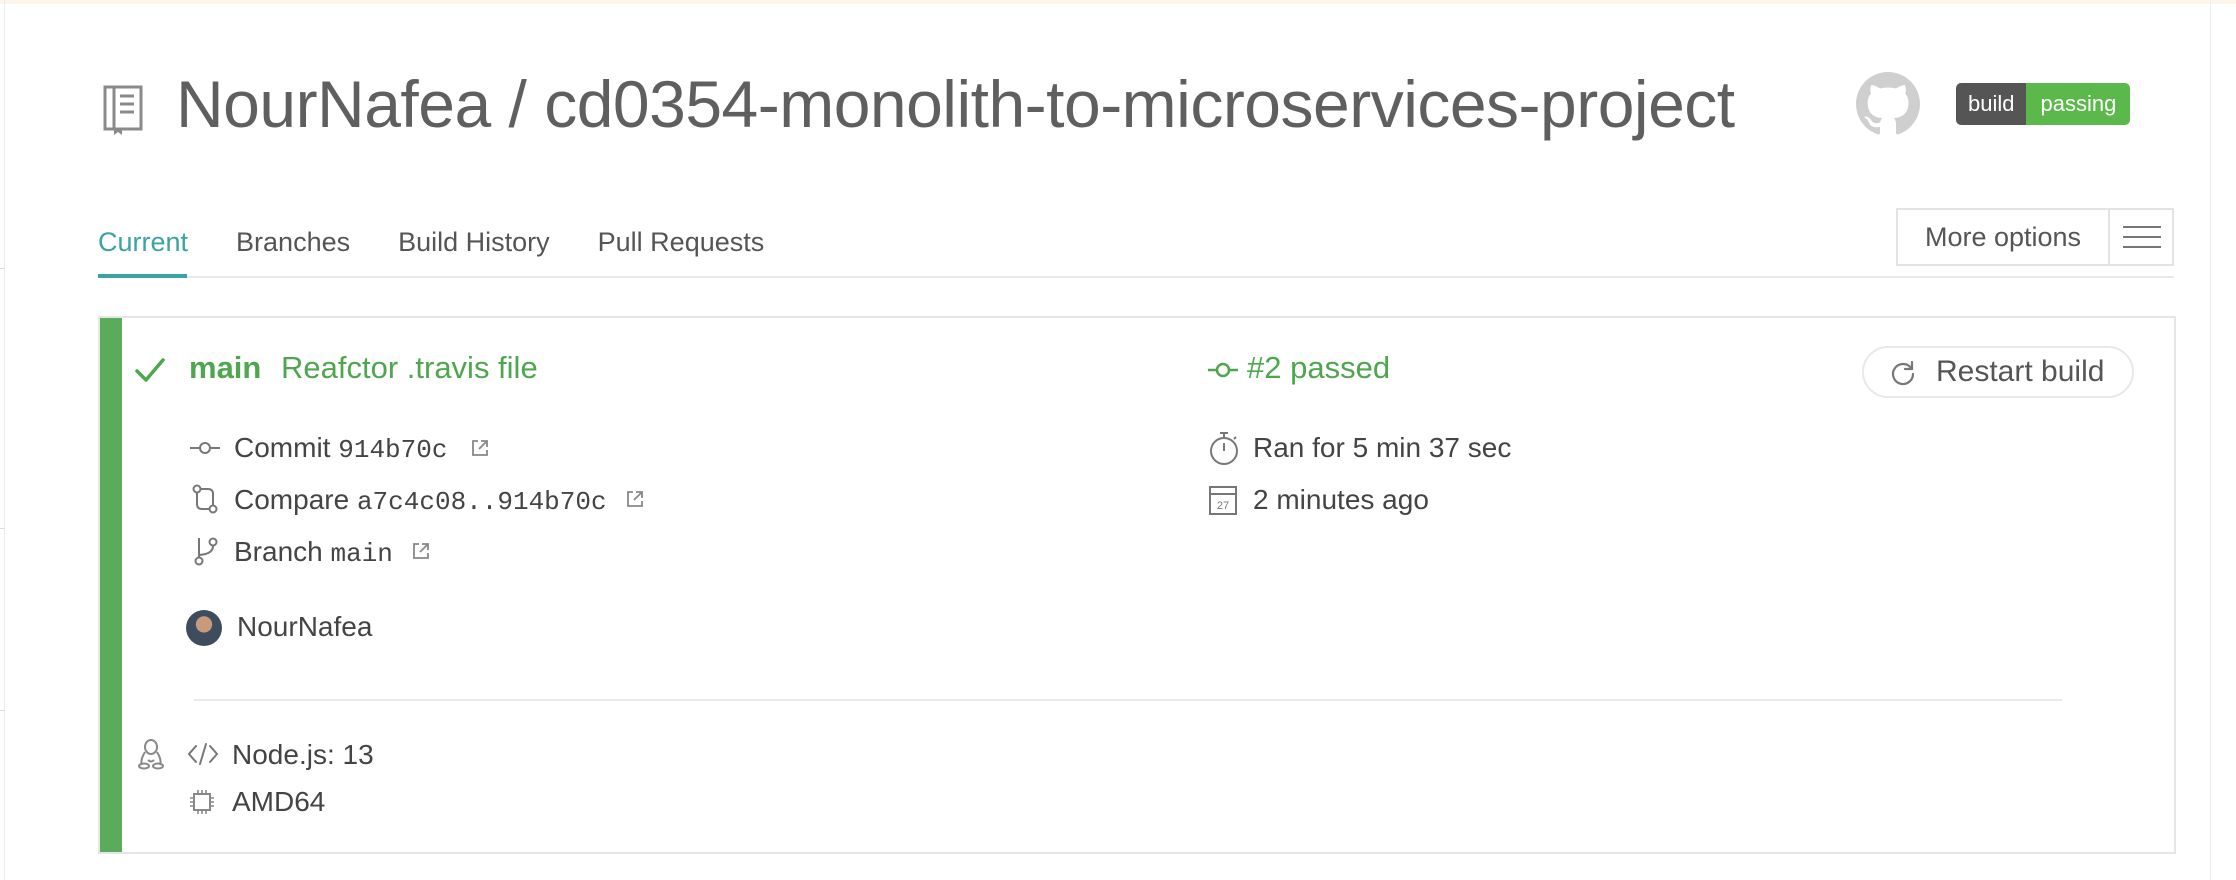  I want to click on compare-row: Compare a7c4c08..914b70c, so click(420, 501).